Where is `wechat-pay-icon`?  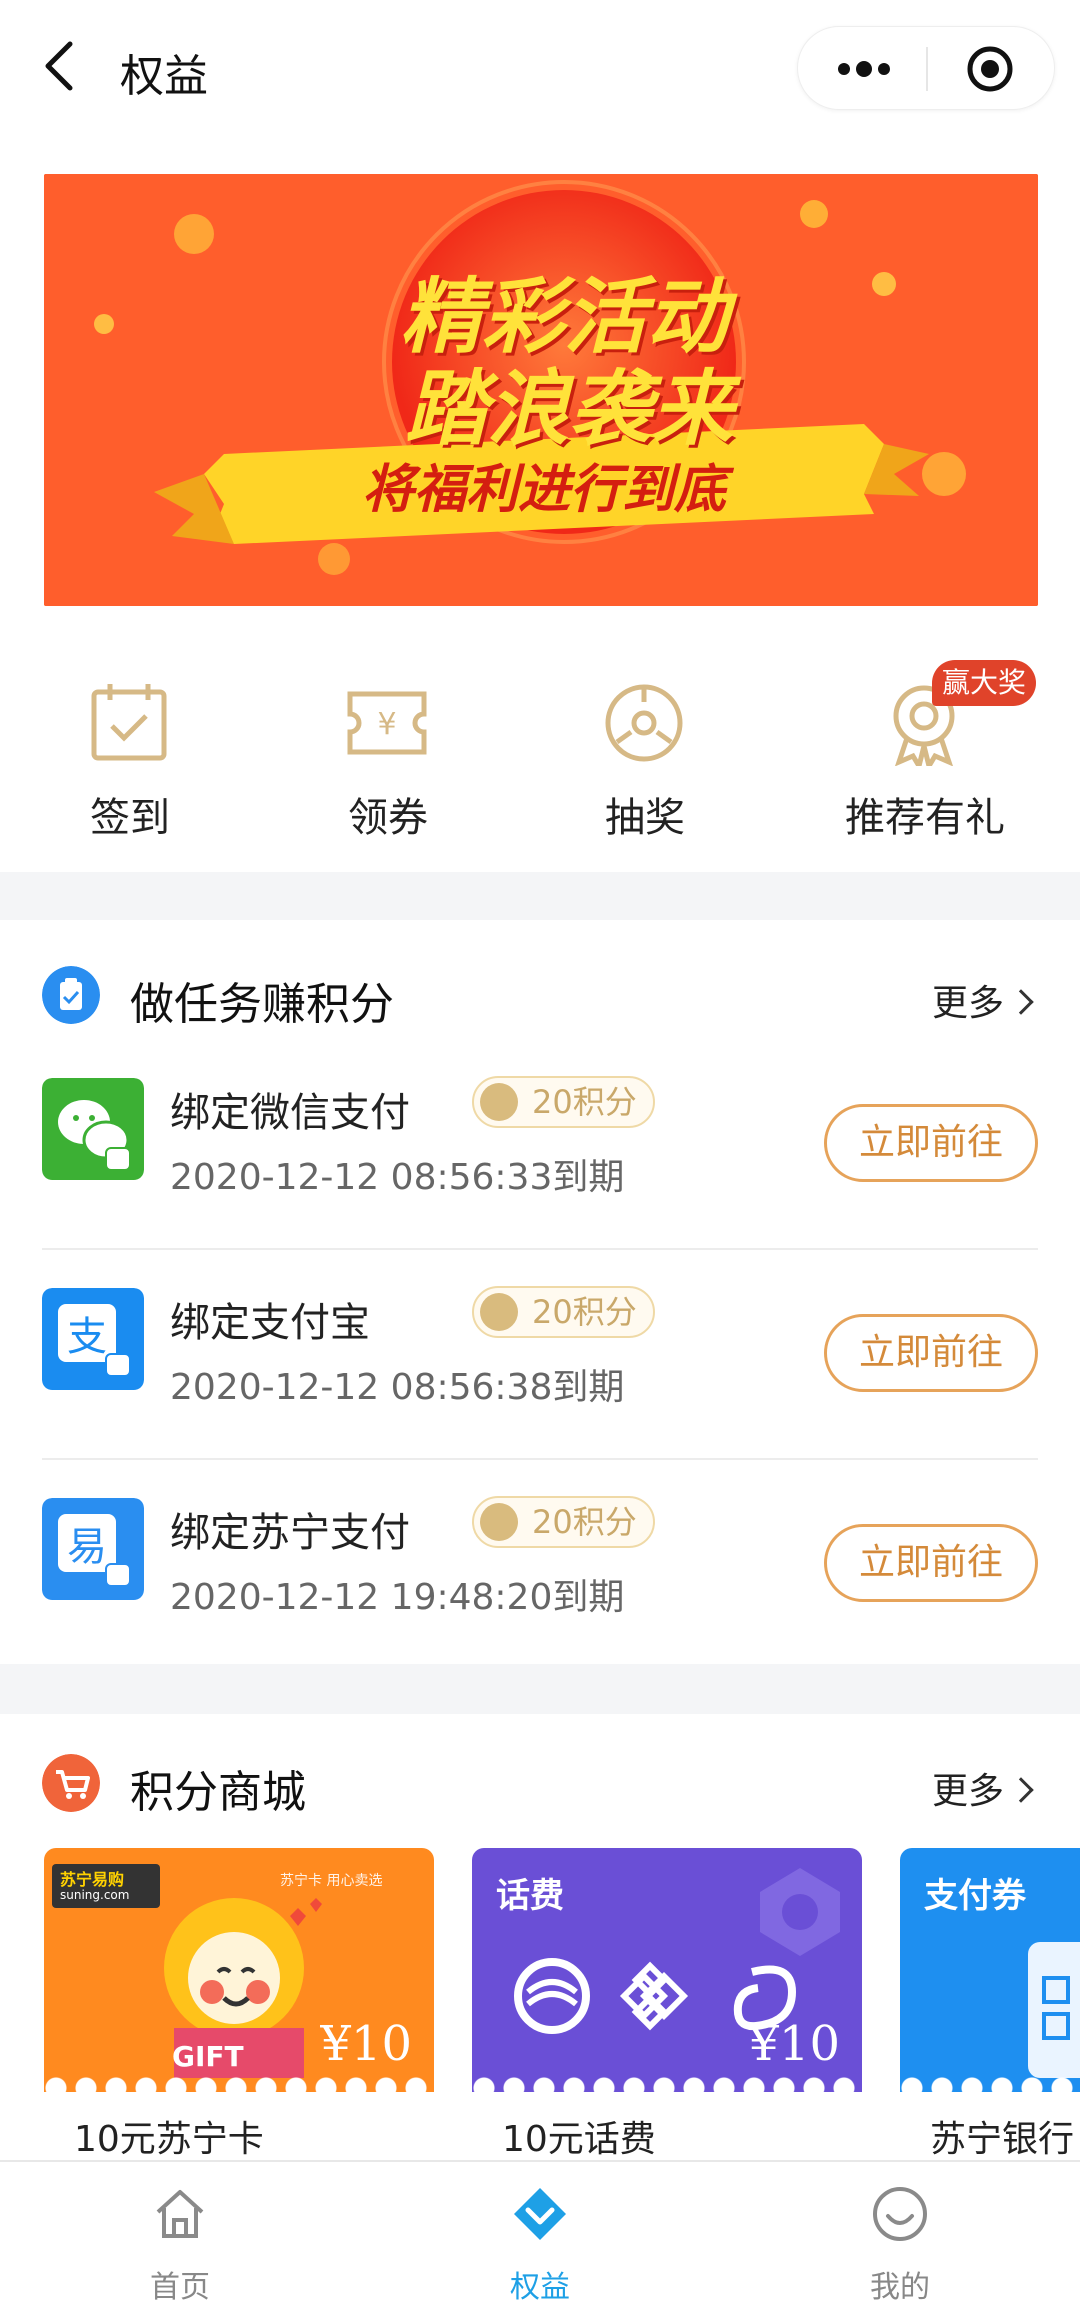 wechat-pay-icon is located at coordinates (93, 1129).